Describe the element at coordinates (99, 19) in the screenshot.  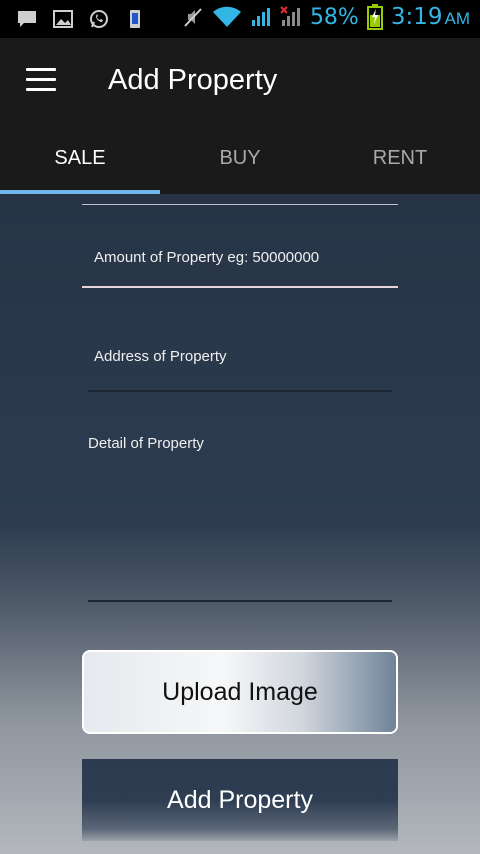
I see `whatsapp-icon` at that location.